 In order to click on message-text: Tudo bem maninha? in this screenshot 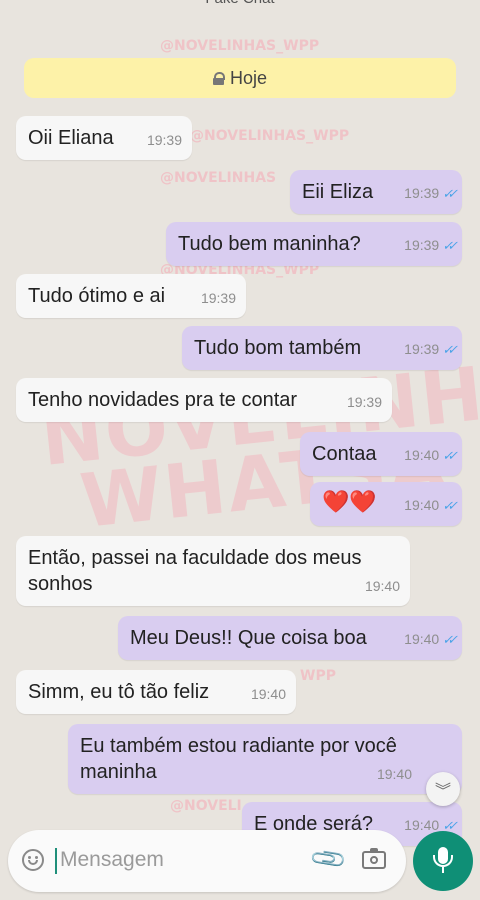, I will do `click(269, 244)`.